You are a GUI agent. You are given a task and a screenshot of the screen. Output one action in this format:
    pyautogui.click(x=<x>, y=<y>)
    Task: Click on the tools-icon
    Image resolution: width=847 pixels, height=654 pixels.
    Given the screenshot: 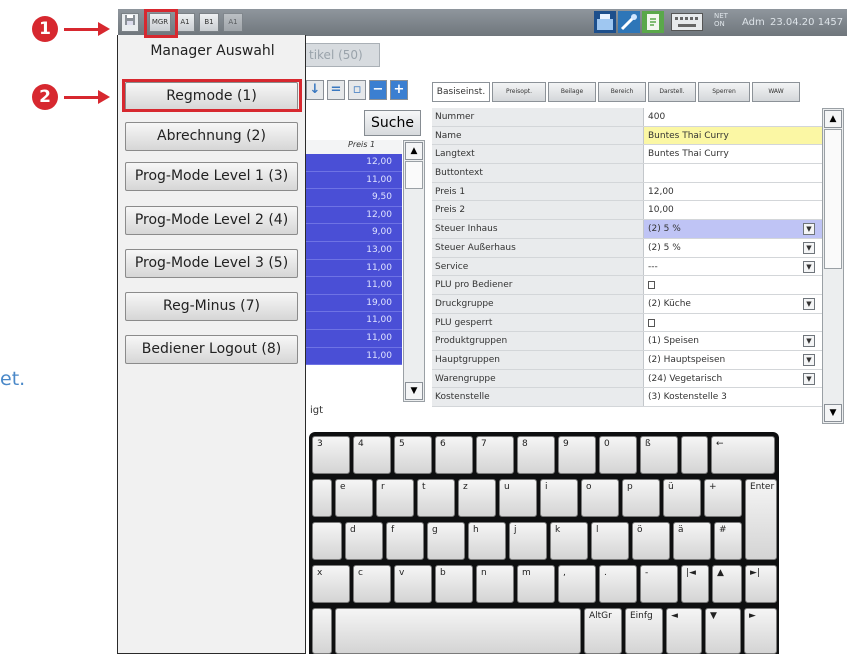 What is the action you would take?
    pyautogui.click(x=629, y=22)
    